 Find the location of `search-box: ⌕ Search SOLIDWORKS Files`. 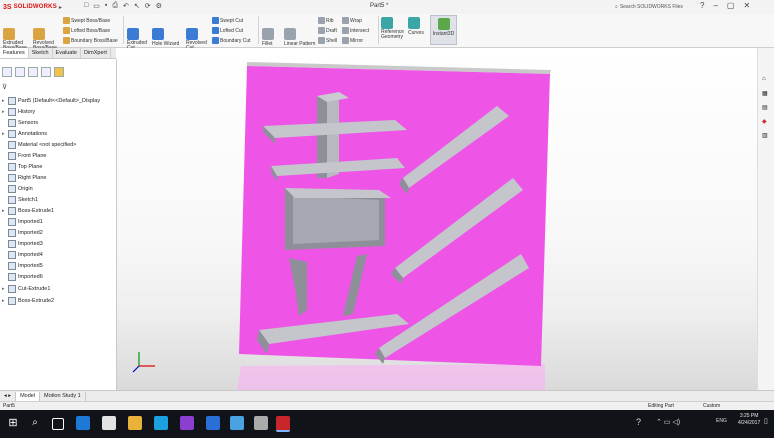

search-box: ⌕ Search SOLIDWORKS Files is located at coordinates (658, 6).